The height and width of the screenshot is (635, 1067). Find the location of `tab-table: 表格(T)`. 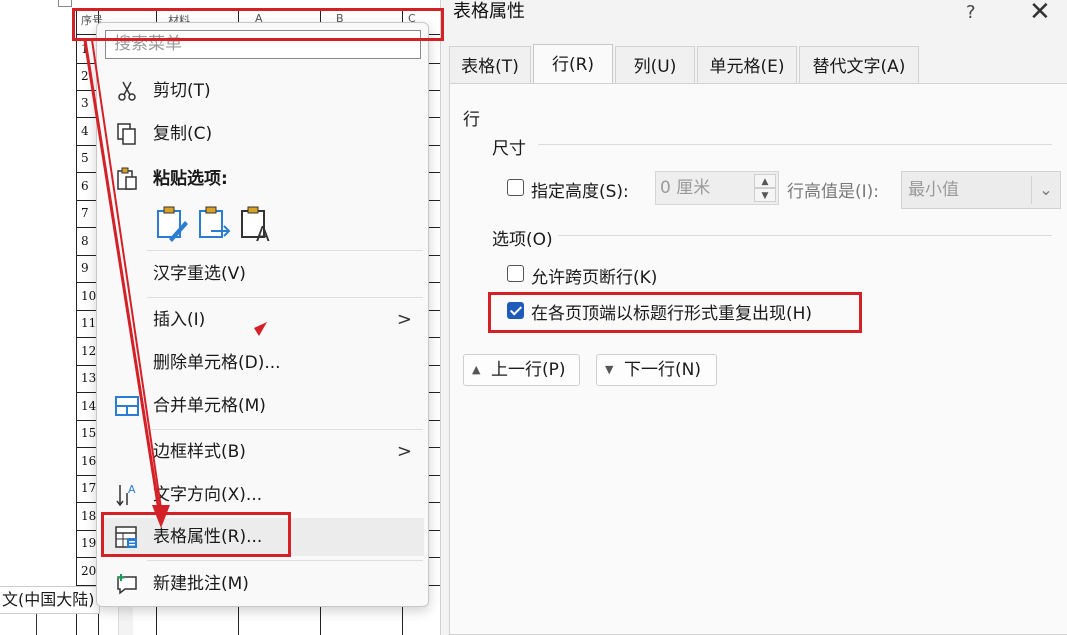

tab-table: 表格(T) is located at coordinates (490, 64).